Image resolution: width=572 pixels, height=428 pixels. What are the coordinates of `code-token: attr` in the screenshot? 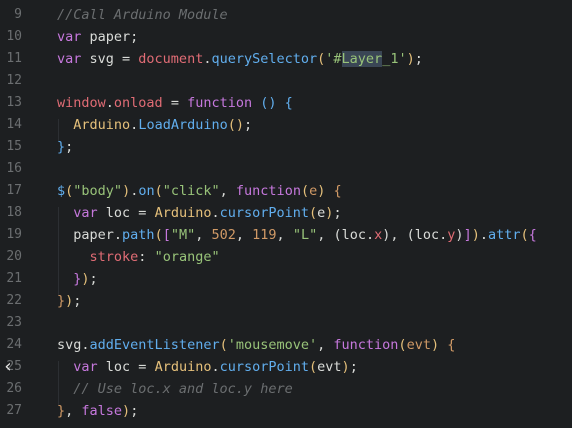 It's located at (504, 235).